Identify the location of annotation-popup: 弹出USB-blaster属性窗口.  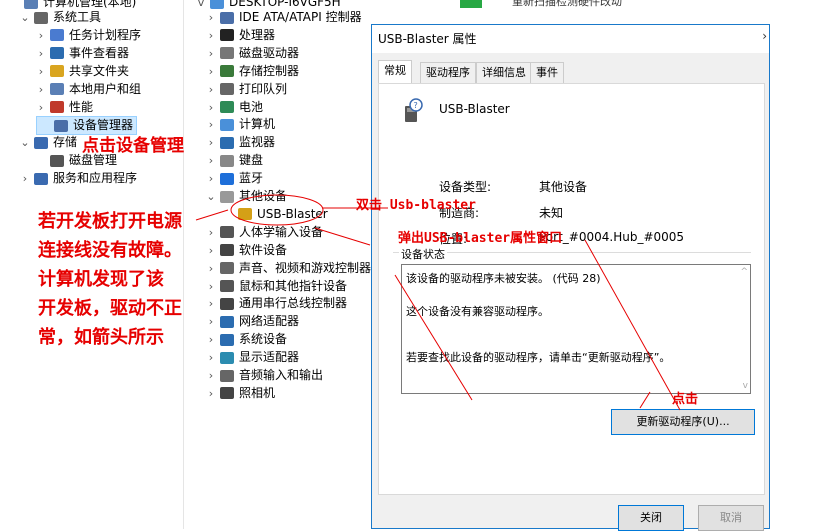
(480, 238).